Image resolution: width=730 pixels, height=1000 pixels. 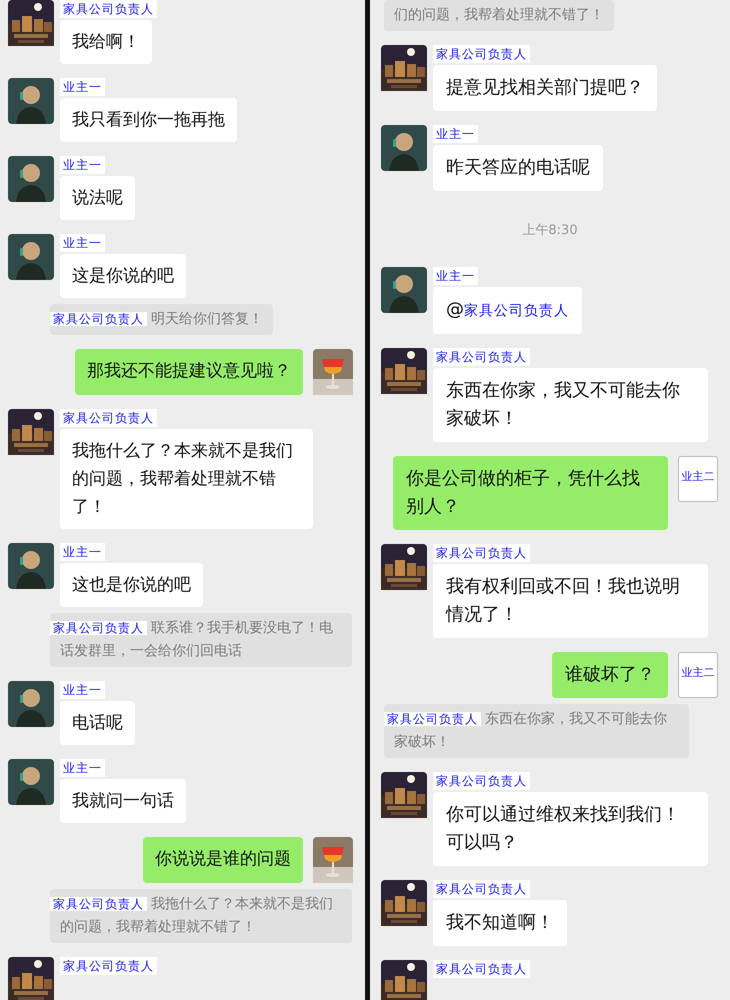 What do you see at coordinates (106, 42) in the screenshot?
I see `message-text: 我给啊！` at bounding box center [106, 42].